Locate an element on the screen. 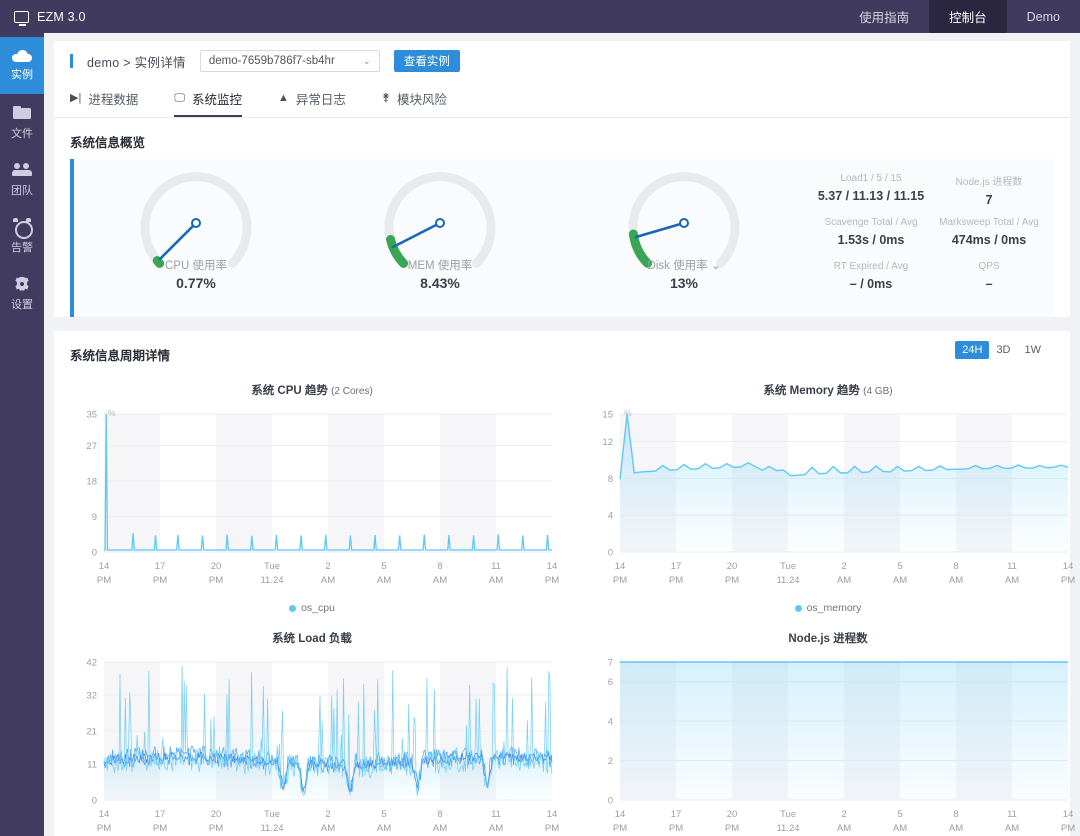  tab-module-risk: ⚵ 模块风险 is located at coordinates (414, 99).